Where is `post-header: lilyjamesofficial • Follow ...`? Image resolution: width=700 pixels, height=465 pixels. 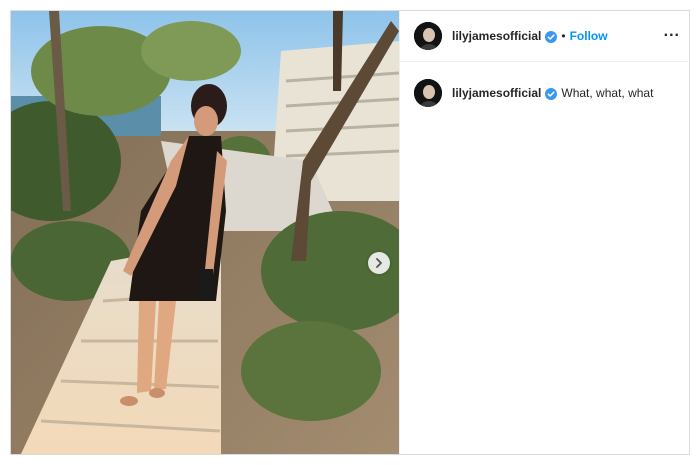 post-header: lilyjamesofficial • Follow ... is located at coordinates (545, 36).